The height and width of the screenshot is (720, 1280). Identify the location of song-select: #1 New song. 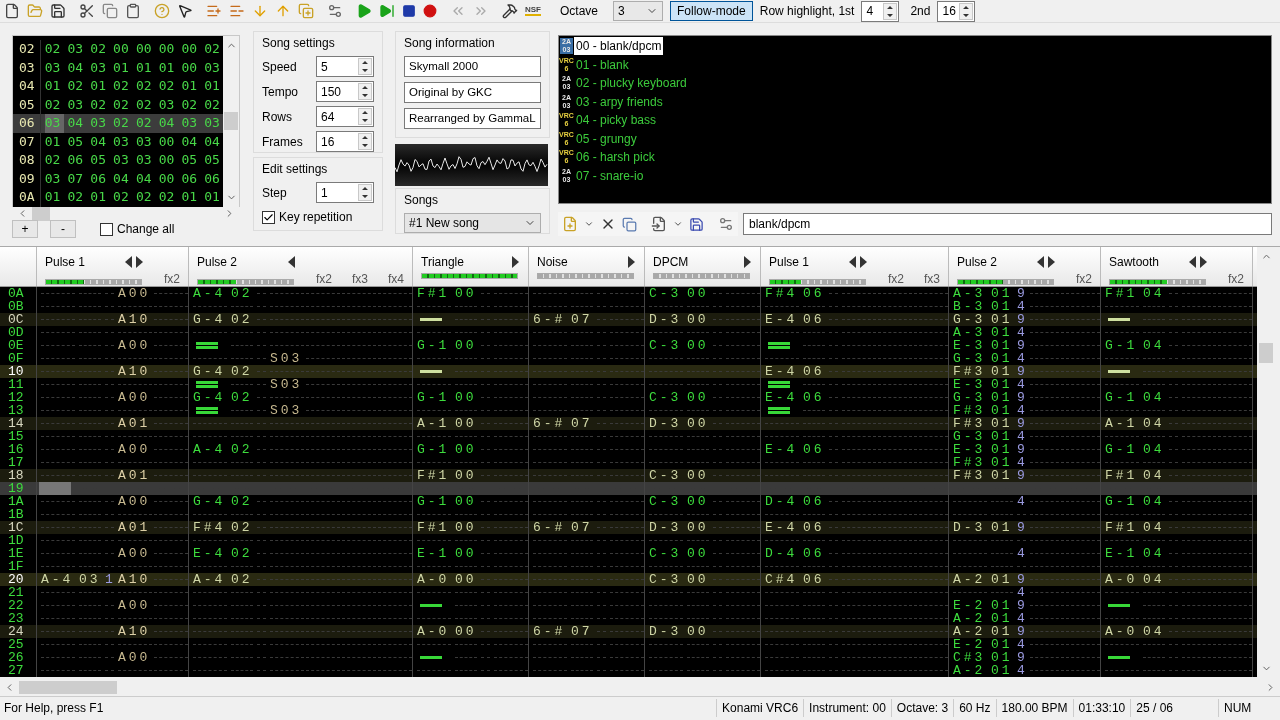
(472, 223).